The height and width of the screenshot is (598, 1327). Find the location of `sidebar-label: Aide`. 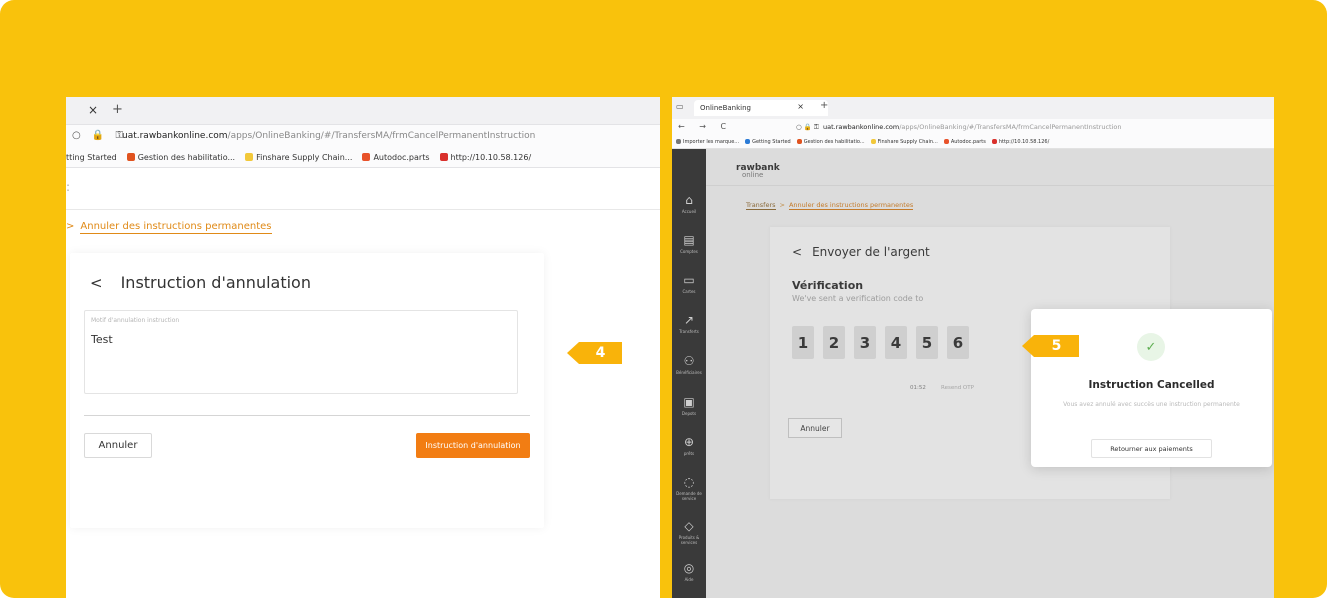

sidebar-label: Aide is located at coordinates (689, 579).